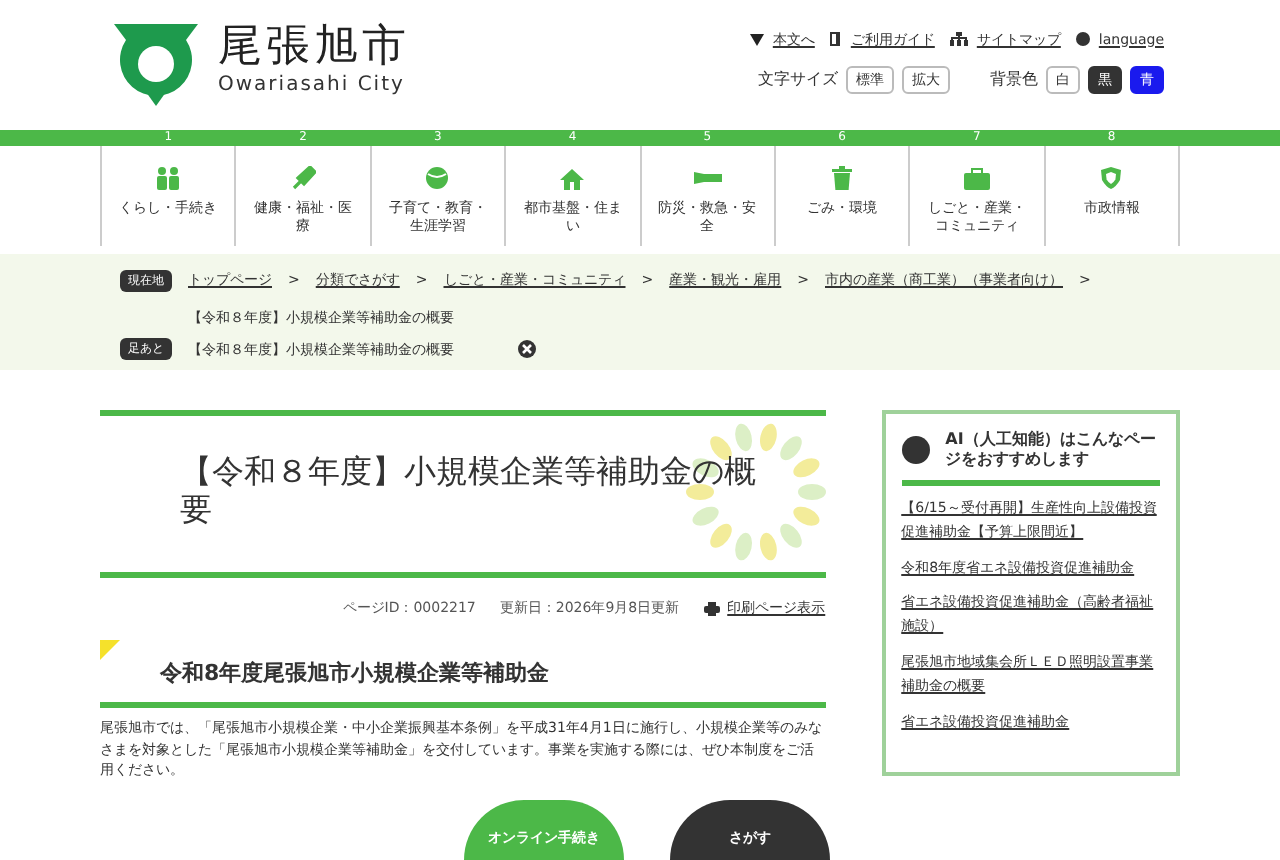 The height and width of the screenshot is (860, 1280). What do you see at coordinates (312, 85) in the screenshot?
I see `city-name-roman: Owariasahi City` at bounding box center [312, 85].